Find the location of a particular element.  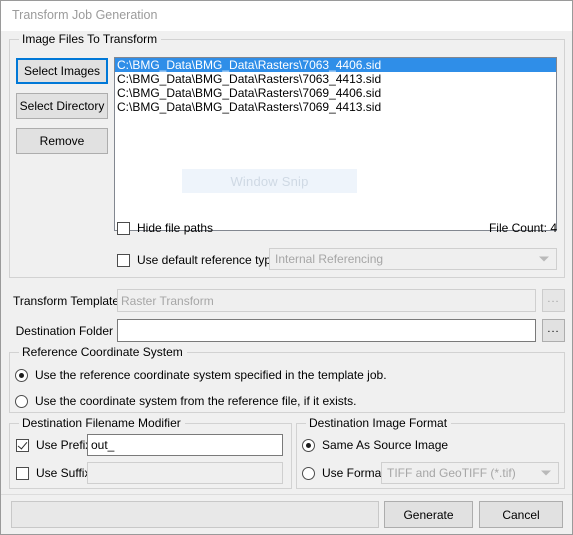

reference-coordinate-system-group-label: Reference Coordinate System is located at coordinates (103, 352).